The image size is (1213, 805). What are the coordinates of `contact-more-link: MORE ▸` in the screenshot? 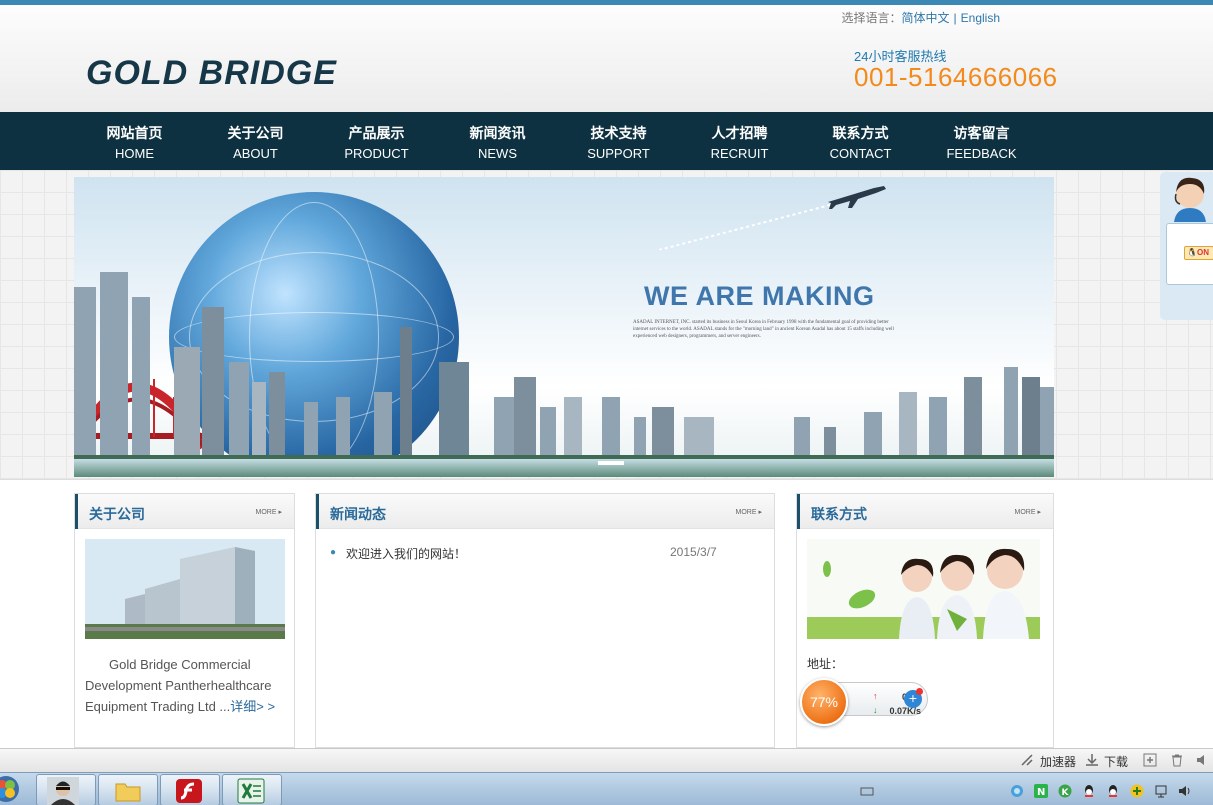 It's located at (1028, 512).